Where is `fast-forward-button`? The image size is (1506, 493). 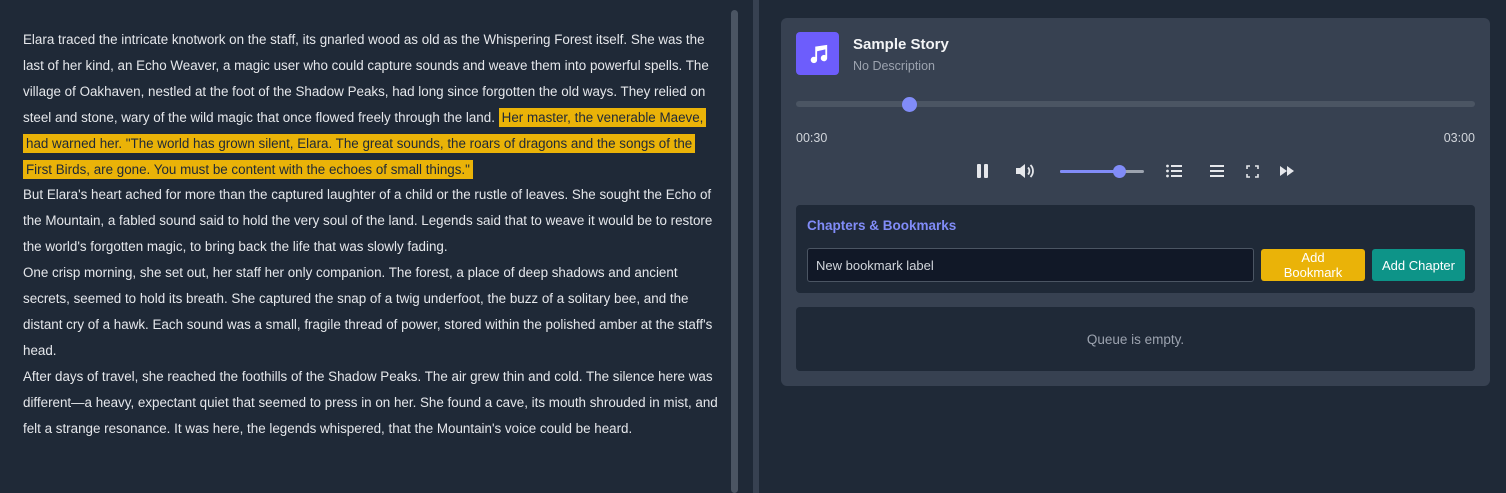
fast-forward-button is located at coordinates (1287, 171).